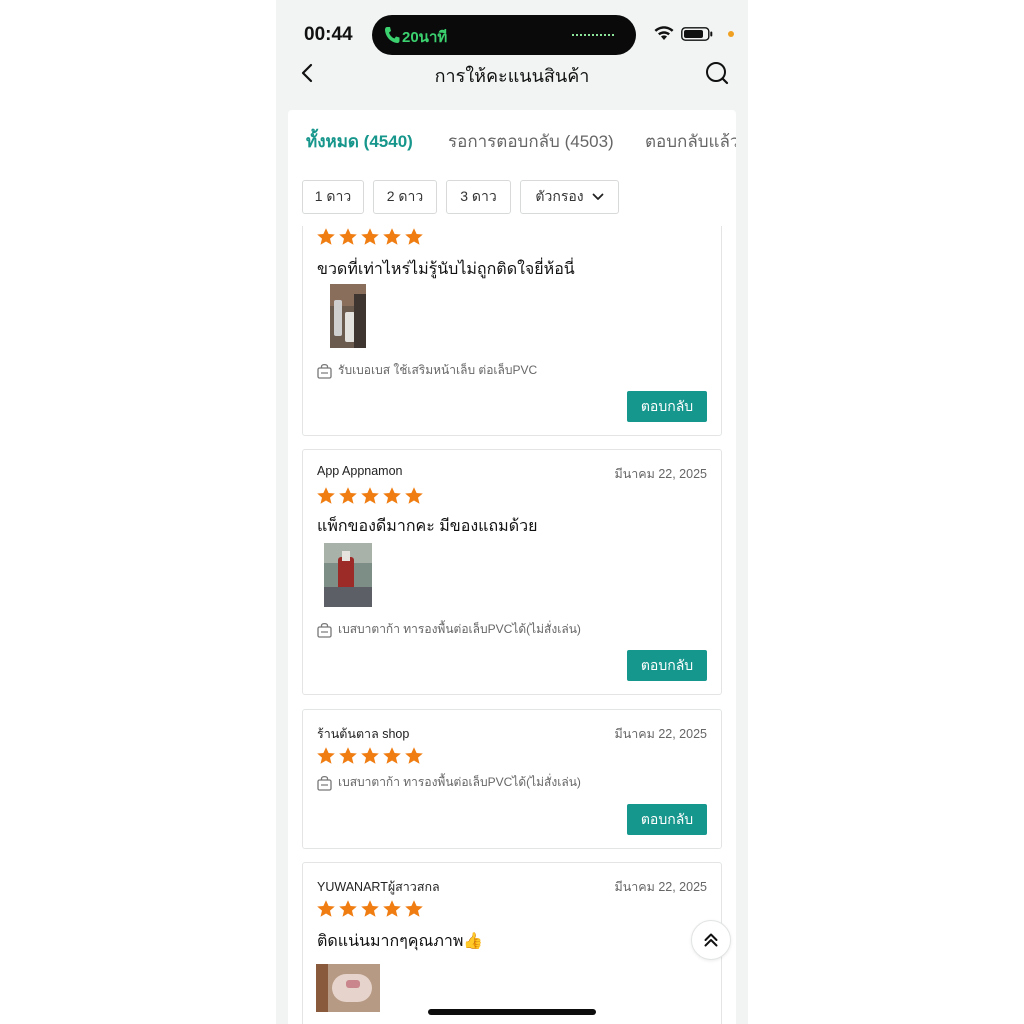 The image size is (1024, 1024). Describe the element at coordinates (378, 887) in the screenshot. I see `reviewer-name: YUWANARTผู้สาวสกล` at that location.